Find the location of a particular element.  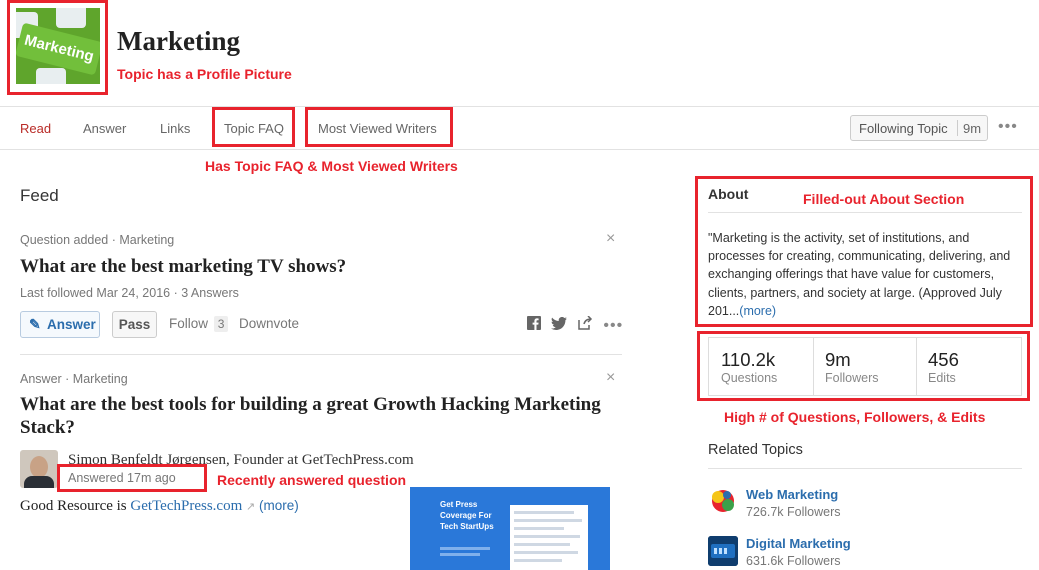

avatar-body is located at coordinates (39, 482).